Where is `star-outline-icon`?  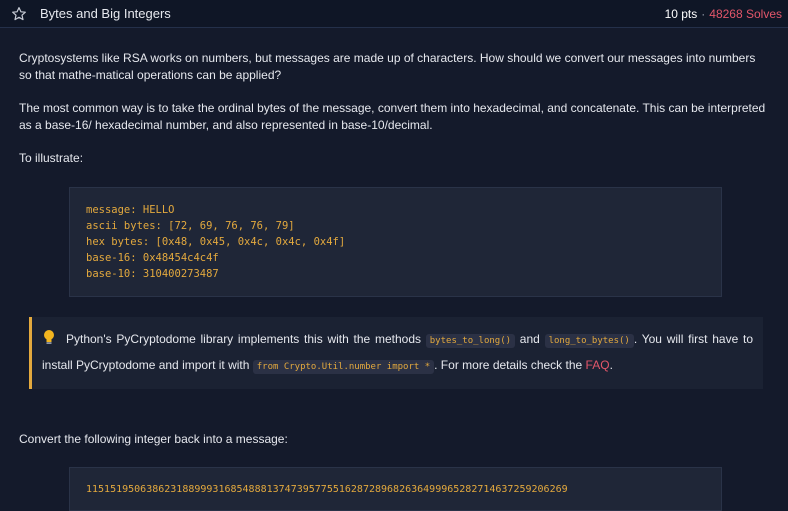 star-outline-icon is located at coordinates (19, 14).